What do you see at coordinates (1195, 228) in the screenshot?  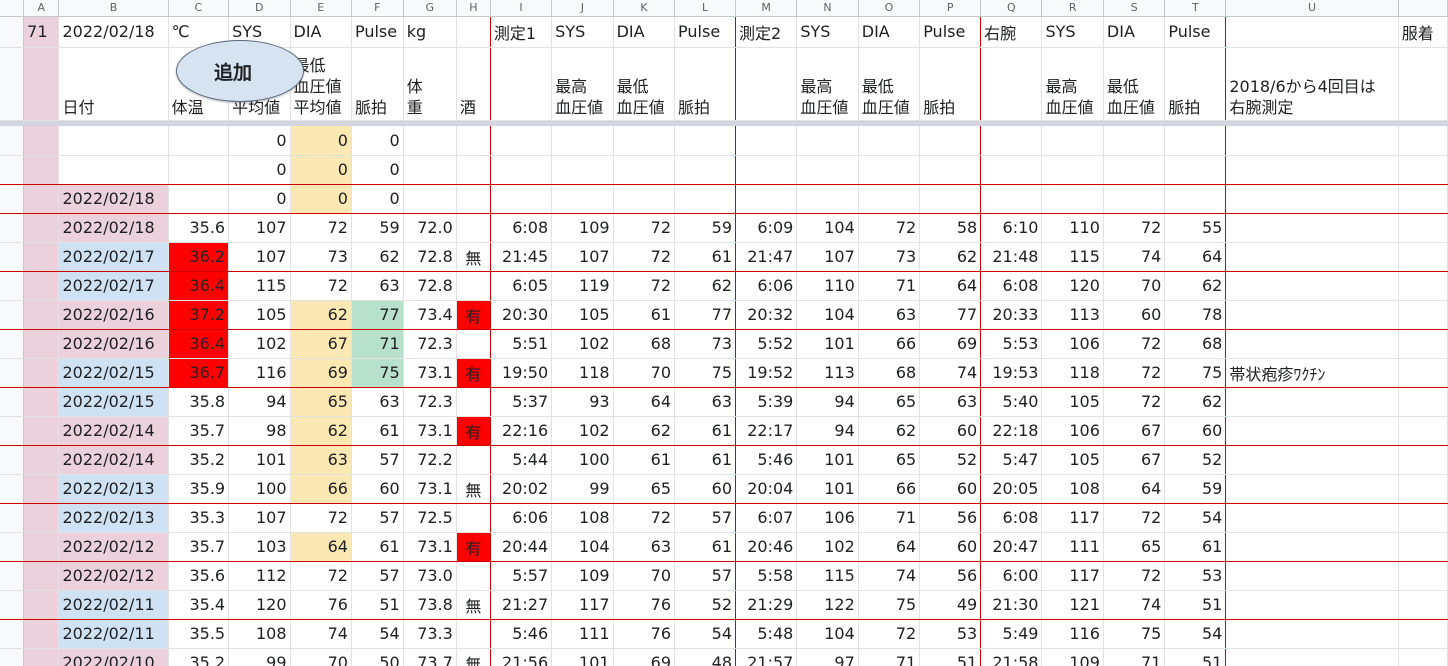 I see `pulse-right-cell: 55` at bounding box center [1195, 228].